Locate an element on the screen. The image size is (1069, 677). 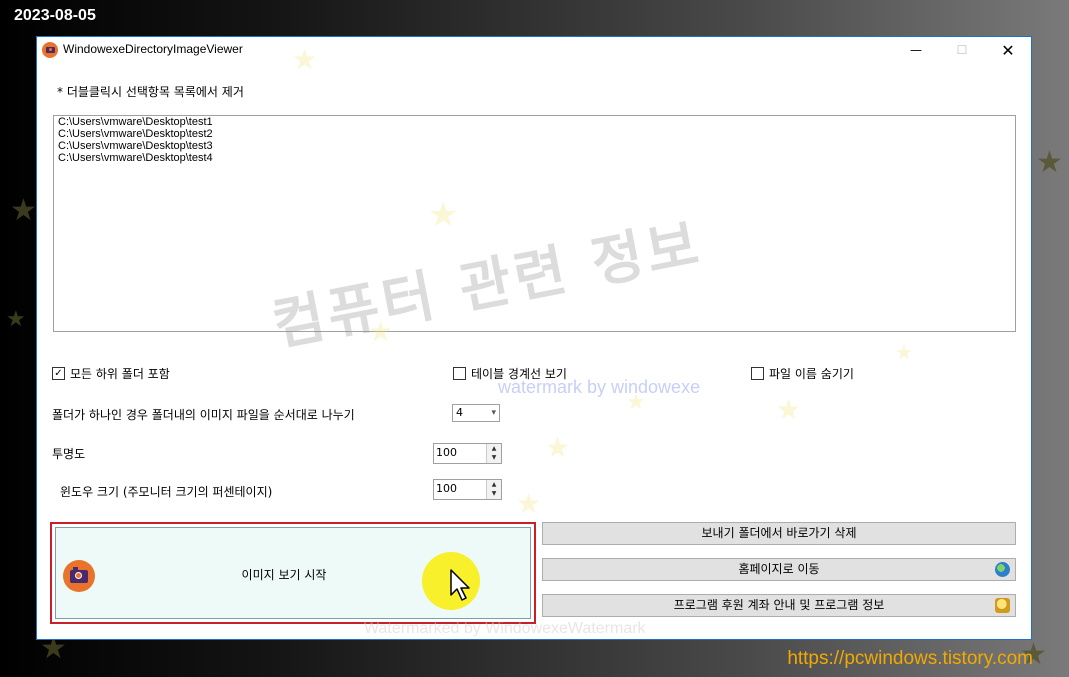
delete-shortcut-button: 보내기 폴더에서 바로가기 삭제 is located at coordinates (779, 533).